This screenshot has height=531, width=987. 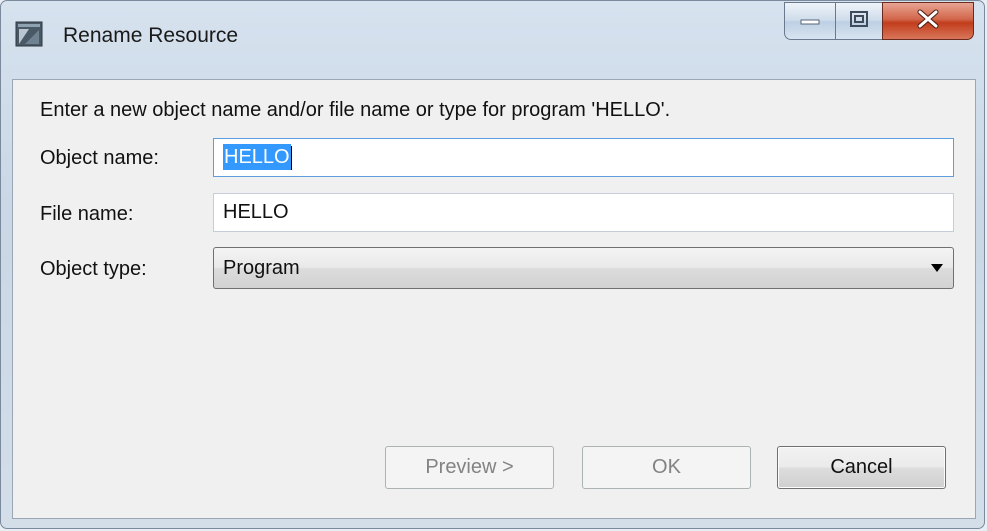 I want to click on app-icon, so click(x=29, y=34).